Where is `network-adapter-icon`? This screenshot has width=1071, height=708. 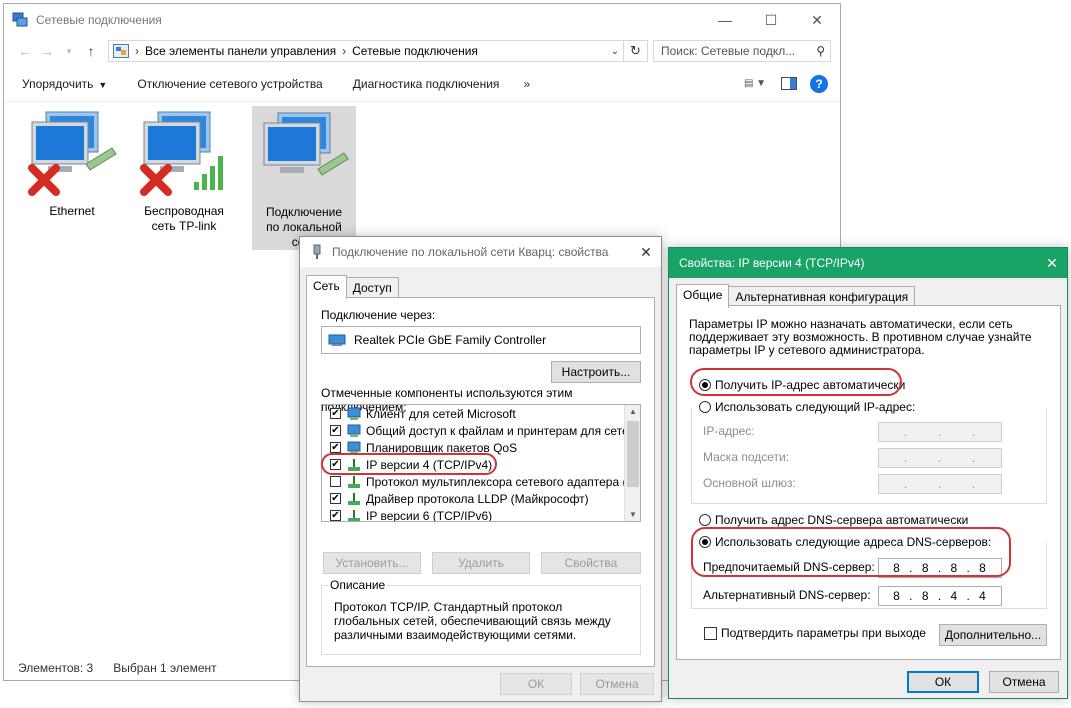
network-adapter-icon is located at coordinates (306, 144).